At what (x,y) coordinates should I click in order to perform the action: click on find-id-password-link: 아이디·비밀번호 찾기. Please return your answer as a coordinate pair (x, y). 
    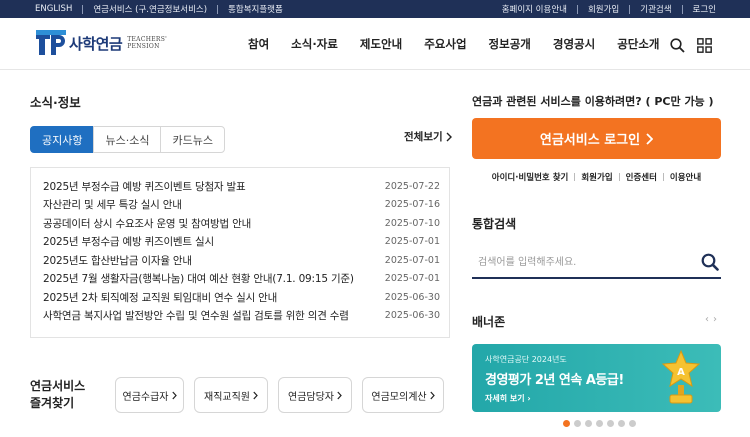
    Looking at the image, I should click on (530, 177).